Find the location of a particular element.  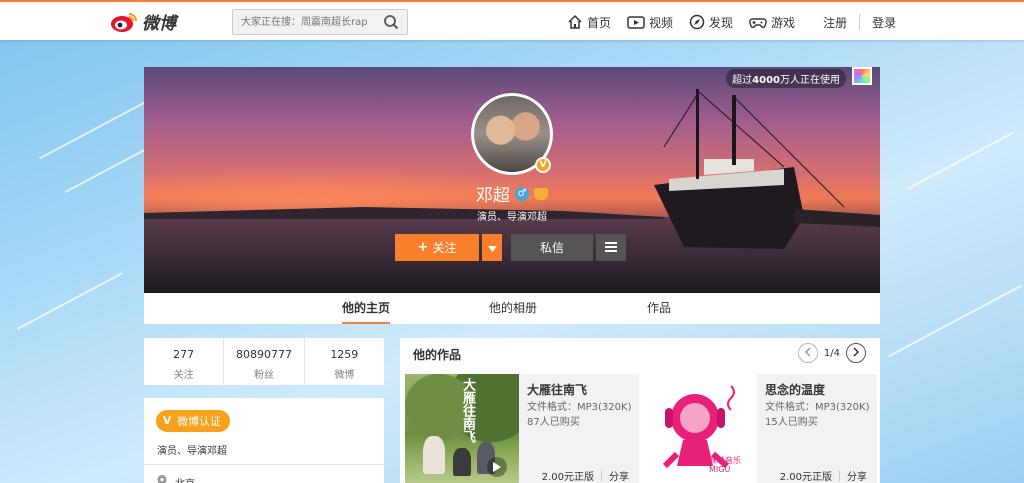

online-prefix: 超过 is located at coordinates (742, 80).